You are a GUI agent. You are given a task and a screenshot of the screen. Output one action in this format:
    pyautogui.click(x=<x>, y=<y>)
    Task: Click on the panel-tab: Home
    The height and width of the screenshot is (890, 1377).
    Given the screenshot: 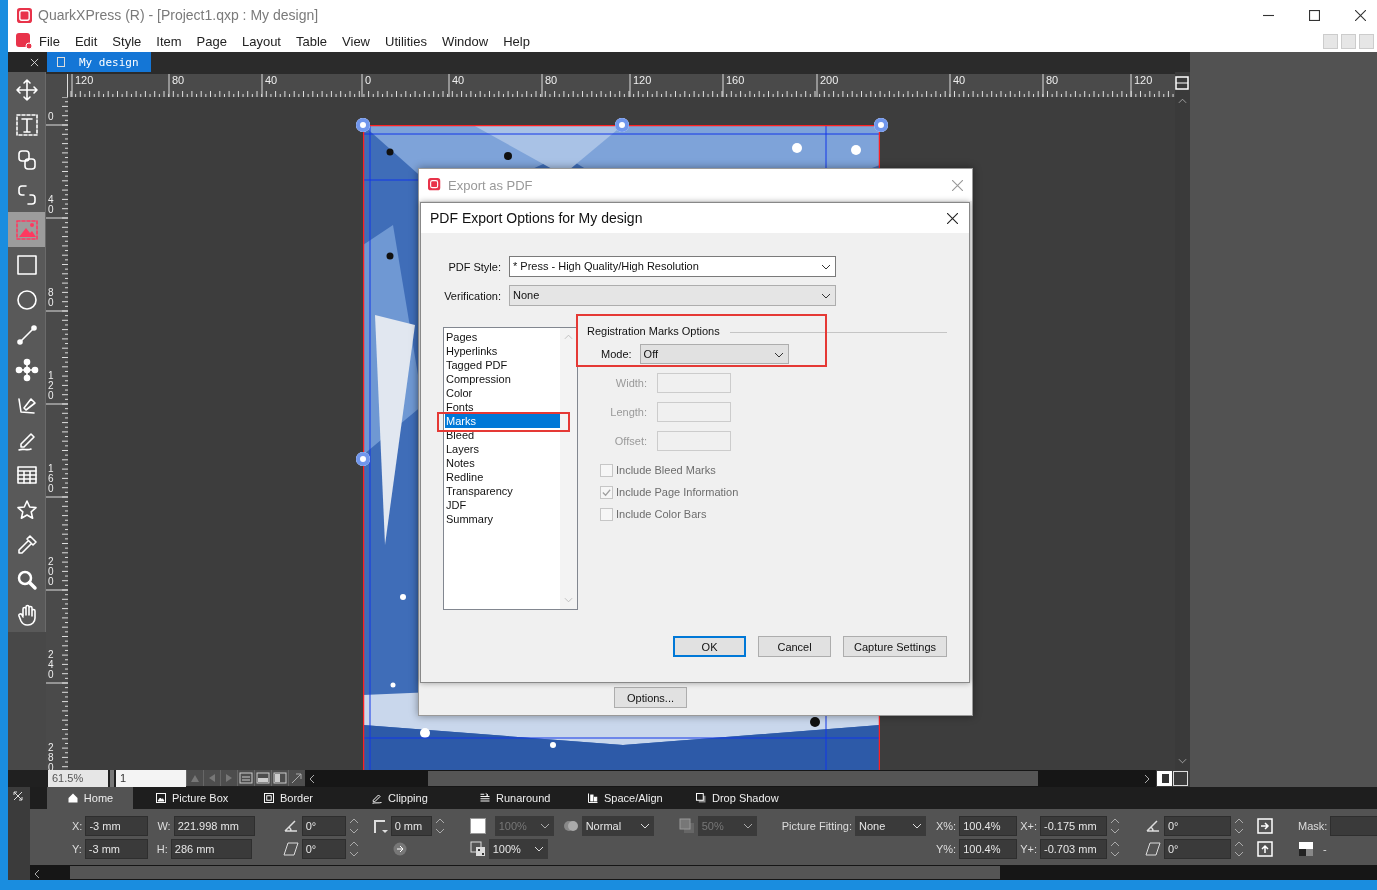 What is the action you would take?
    pyautogui.click(x=90, y=798)
    